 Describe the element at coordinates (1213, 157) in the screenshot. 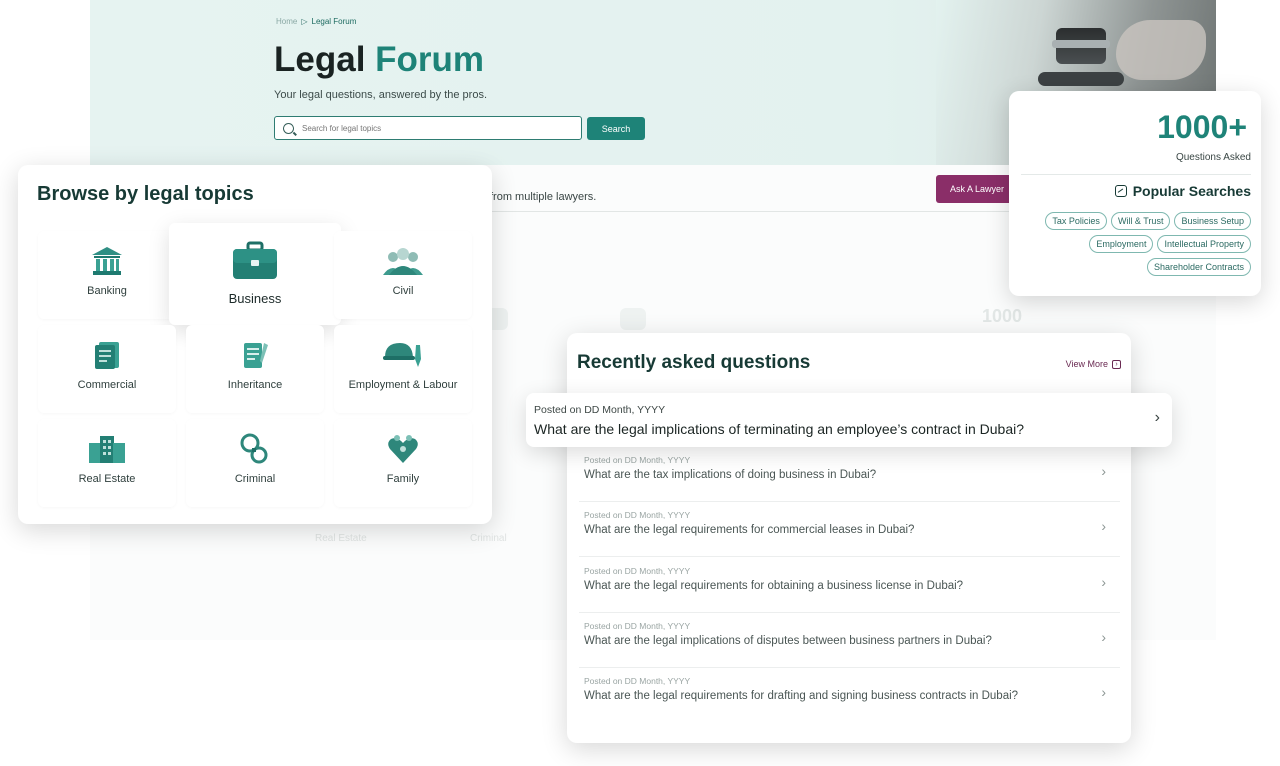

I see `questions-count-label: Questions Asked` at that location.